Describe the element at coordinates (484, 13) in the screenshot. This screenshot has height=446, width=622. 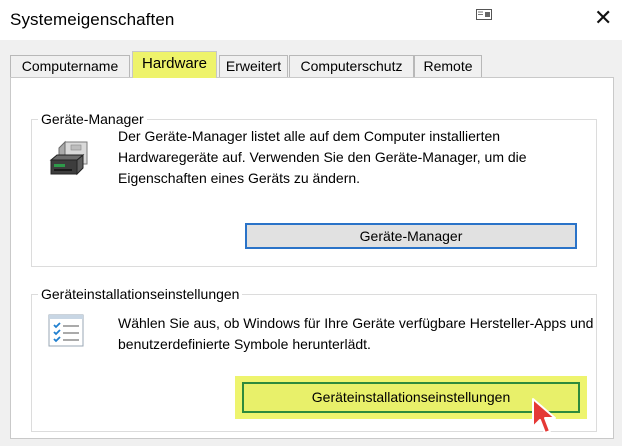
I see `window-help-icon` at that location.